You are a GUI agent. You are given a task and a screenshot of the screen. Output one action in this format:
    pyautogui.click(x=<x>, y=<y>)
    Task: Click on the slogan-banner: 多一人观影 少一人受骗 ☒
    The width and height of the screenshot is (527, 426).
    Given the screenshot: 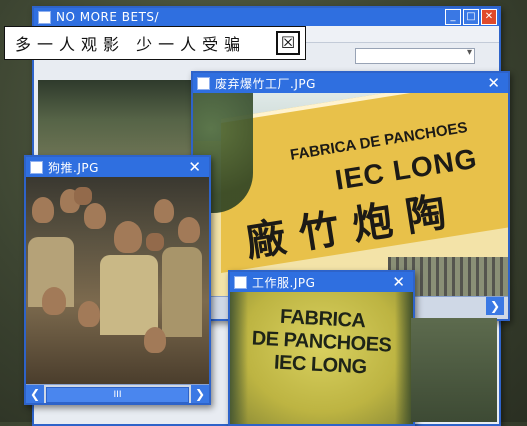 What is the action you would take?
    pyautogui.click(x=155, y=43)
    